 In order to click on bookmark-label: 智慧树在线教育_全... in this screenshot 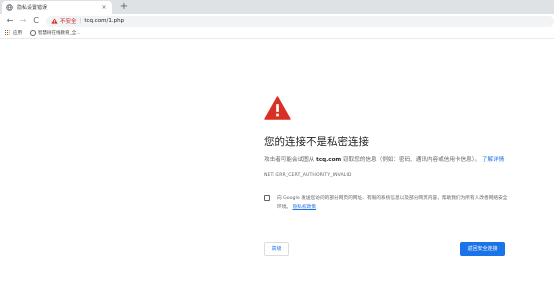, I will do `click(59, 33)`.